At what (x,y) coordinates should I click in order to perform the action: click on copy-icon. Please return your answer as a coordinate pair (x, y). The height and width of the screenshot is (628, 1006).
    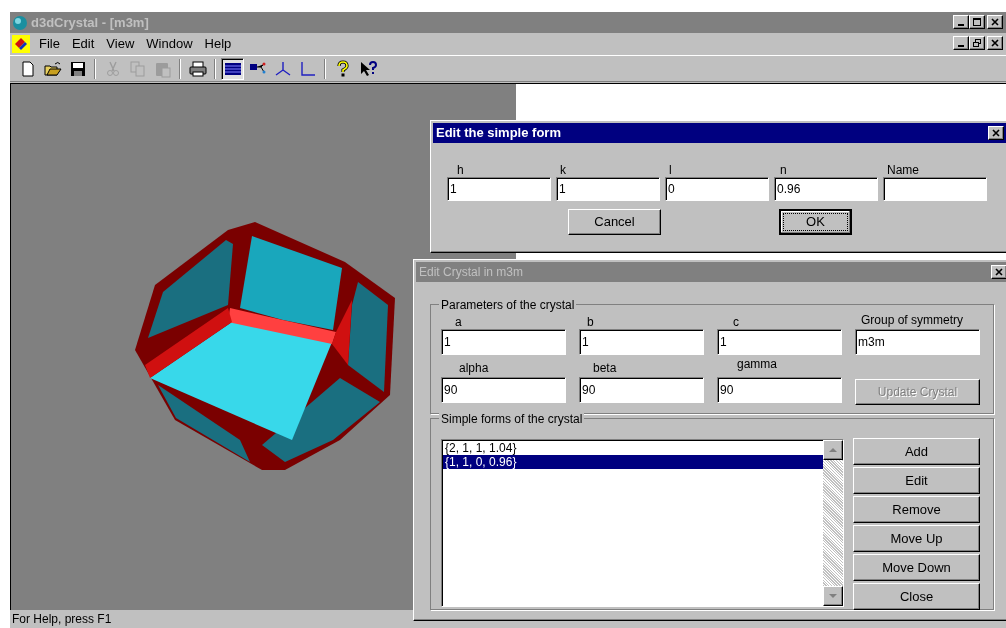
    Looking at the image, I should click on (137, 68).